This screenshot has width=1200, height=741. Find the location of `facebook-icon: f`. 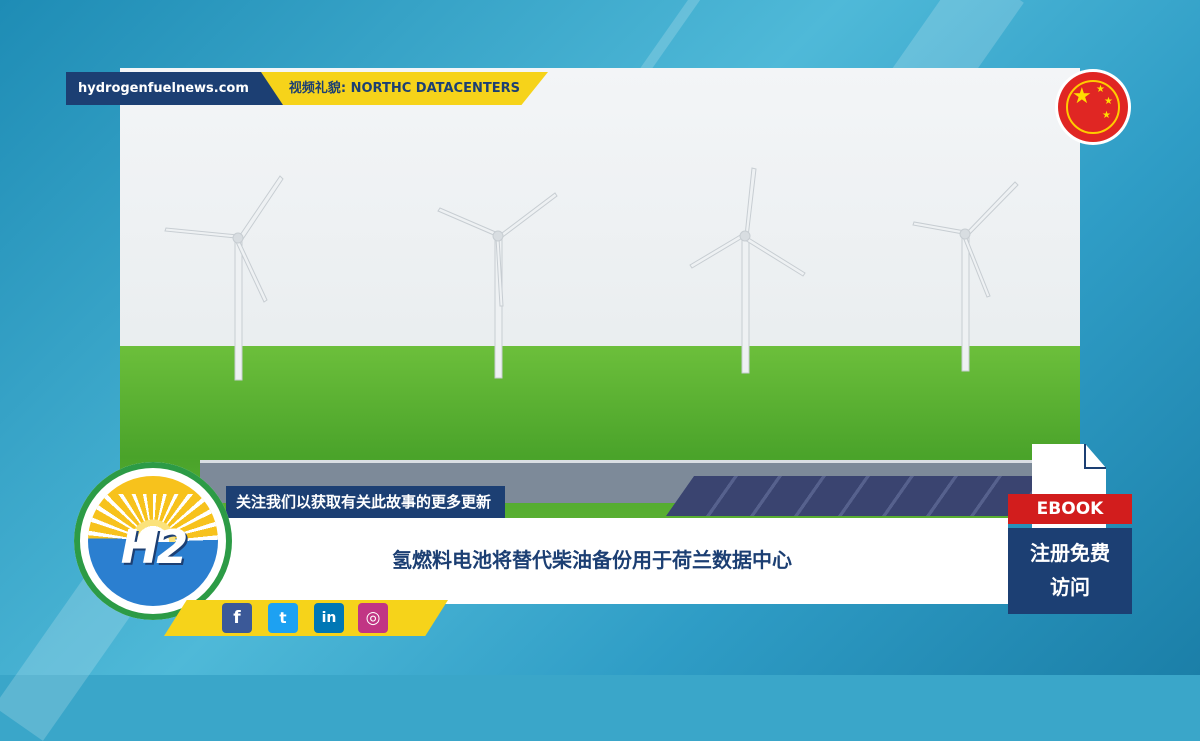

facebook-icon: f is located at coordinates (237, 618).